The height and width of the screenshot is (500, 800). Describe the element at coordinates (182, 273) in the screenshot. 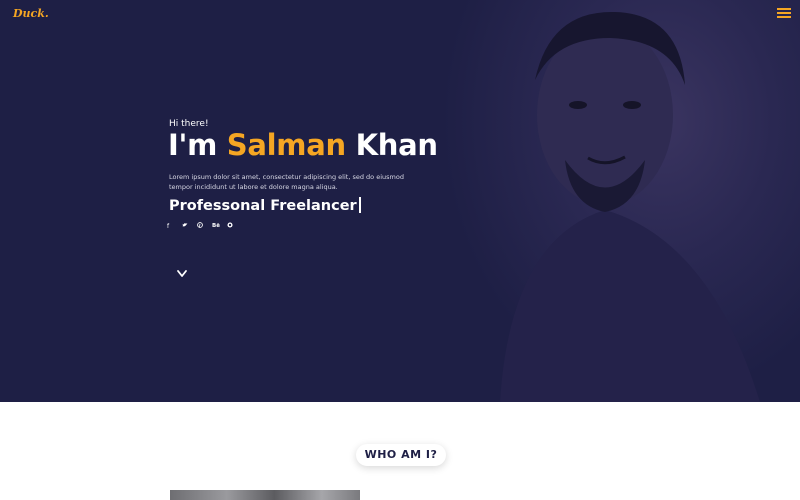

I see `chevron-shape` at that location.